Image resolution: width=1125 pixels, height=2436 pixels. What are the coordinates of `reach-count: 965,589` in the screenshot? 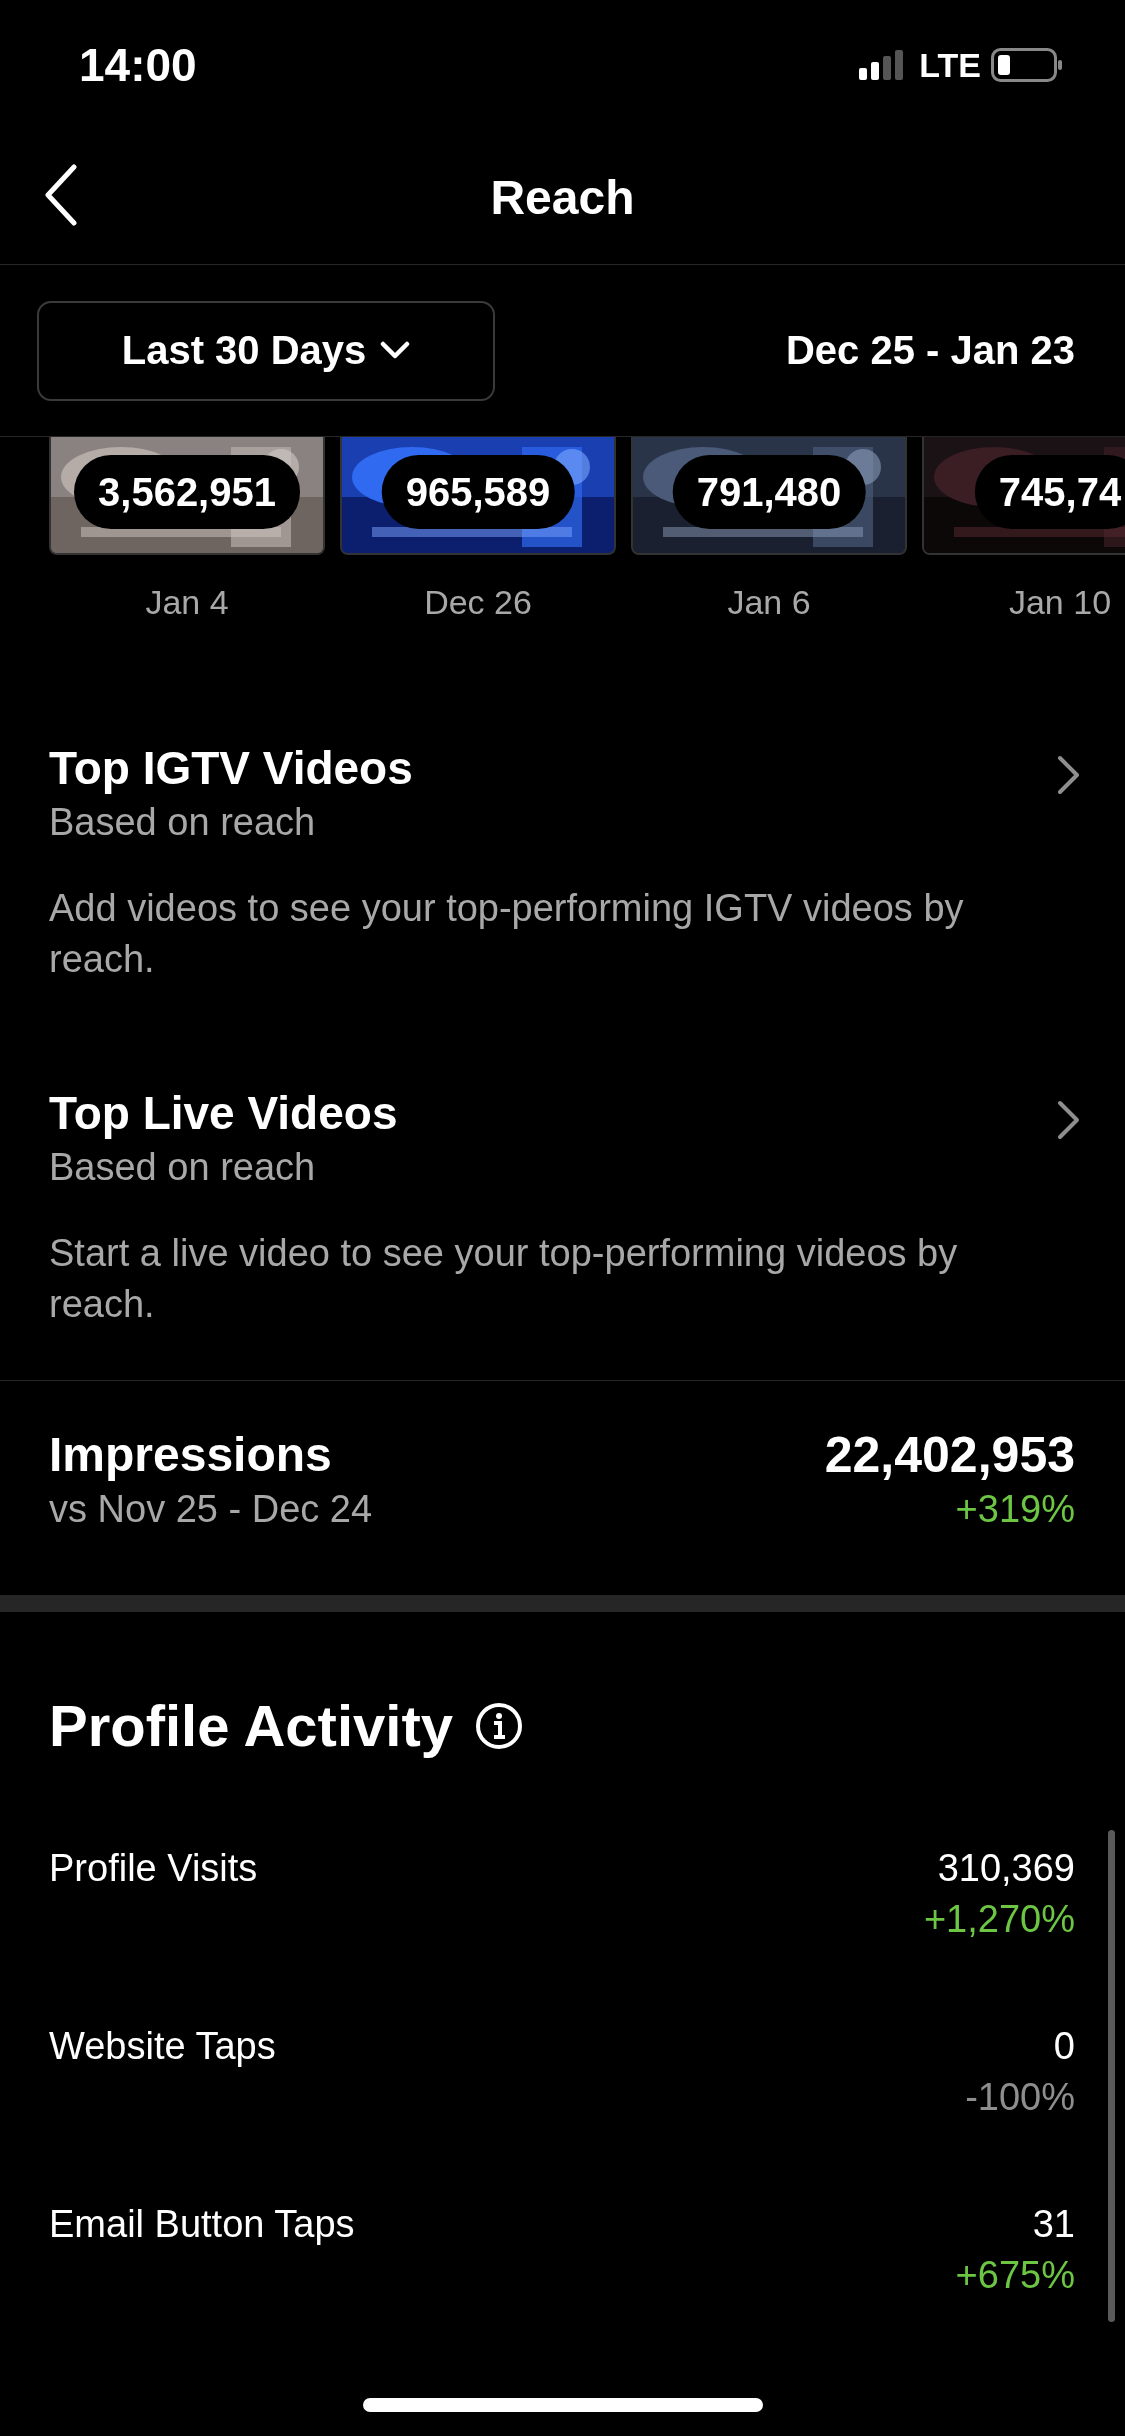 It's located at (478, 492).